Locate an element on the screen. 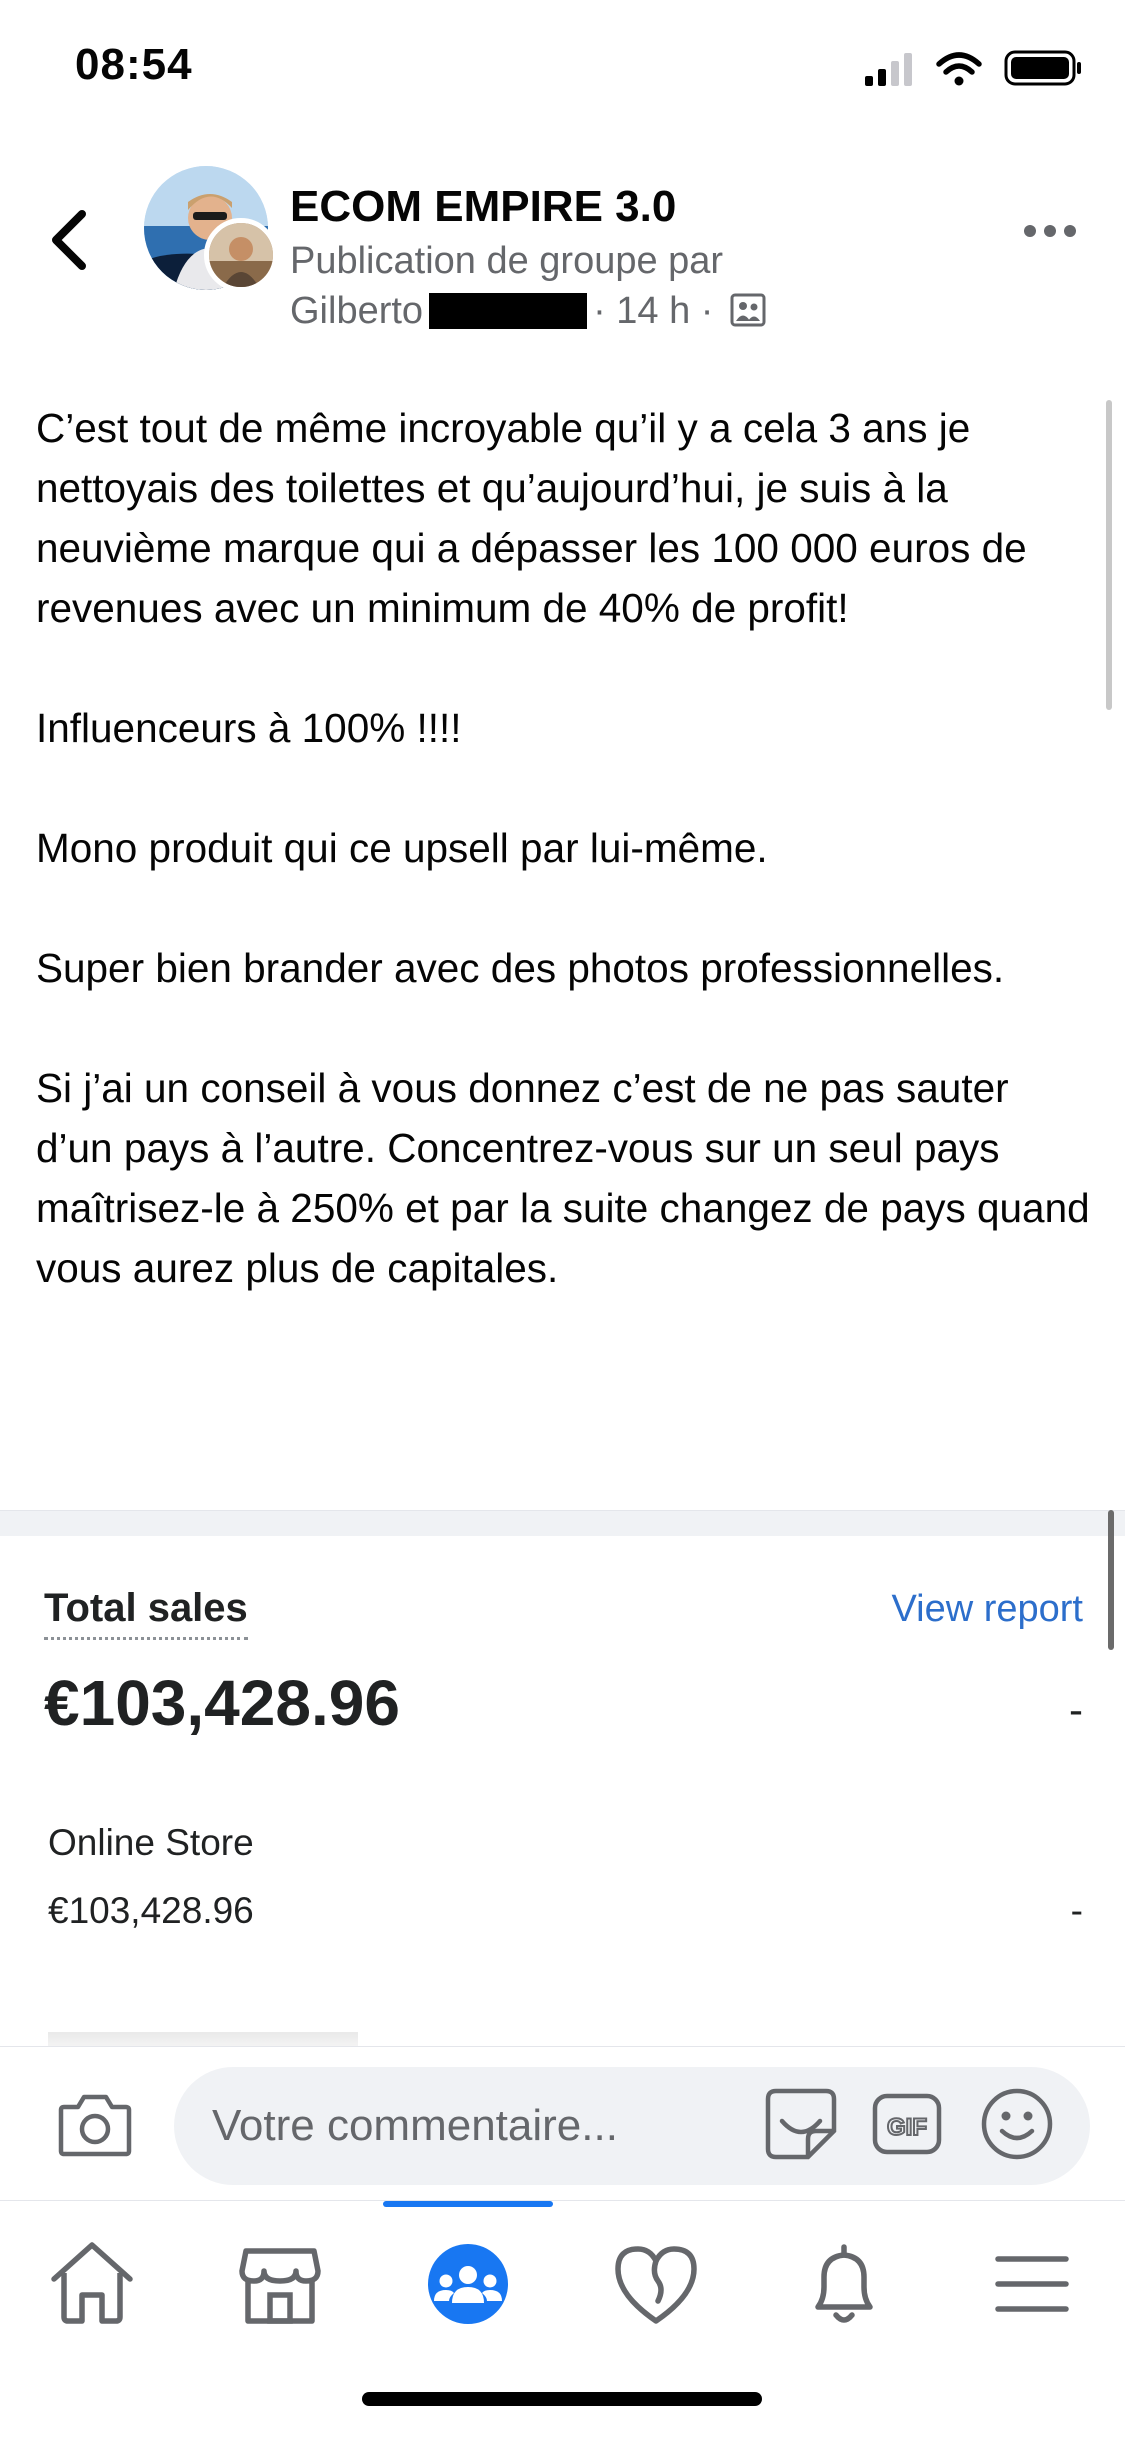  back-button is located at coordinates (70, 240).